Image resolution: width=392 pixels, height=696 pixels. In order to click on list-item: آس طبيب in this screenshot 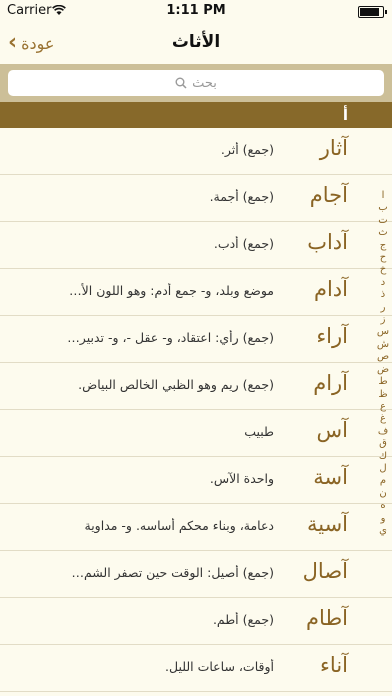, I will do `click(196, 433)`.